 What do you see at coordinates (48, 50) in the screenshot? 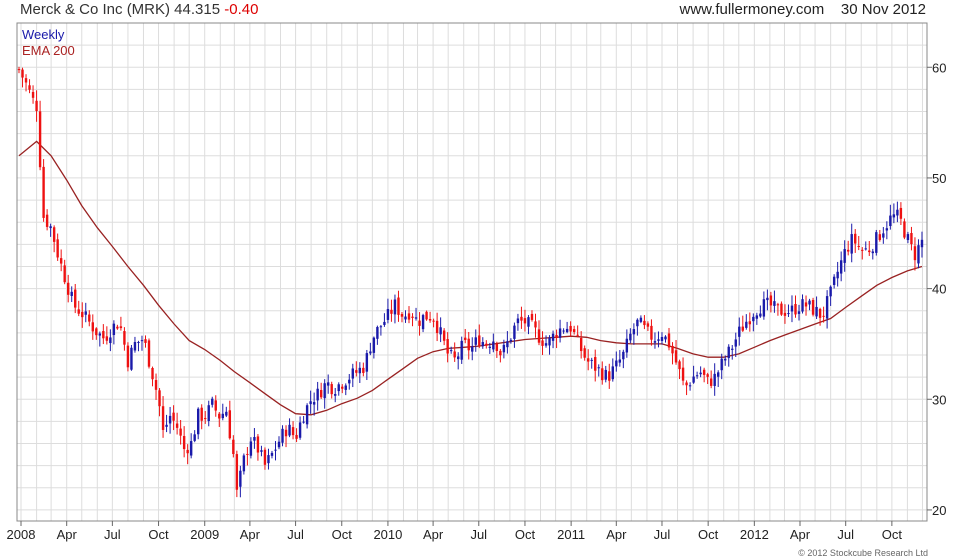
I see `legend-ema-200: EMA 200` at bounding box center [48, 50].